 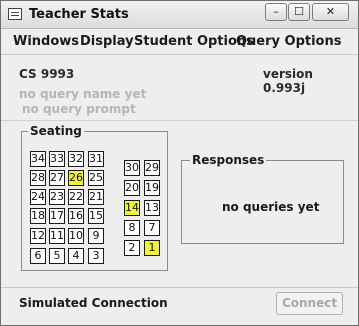 What do you see at coordinates (107, 41) in the screenshot?
I see `menu-display: Display` at bounding box center [107, 41].